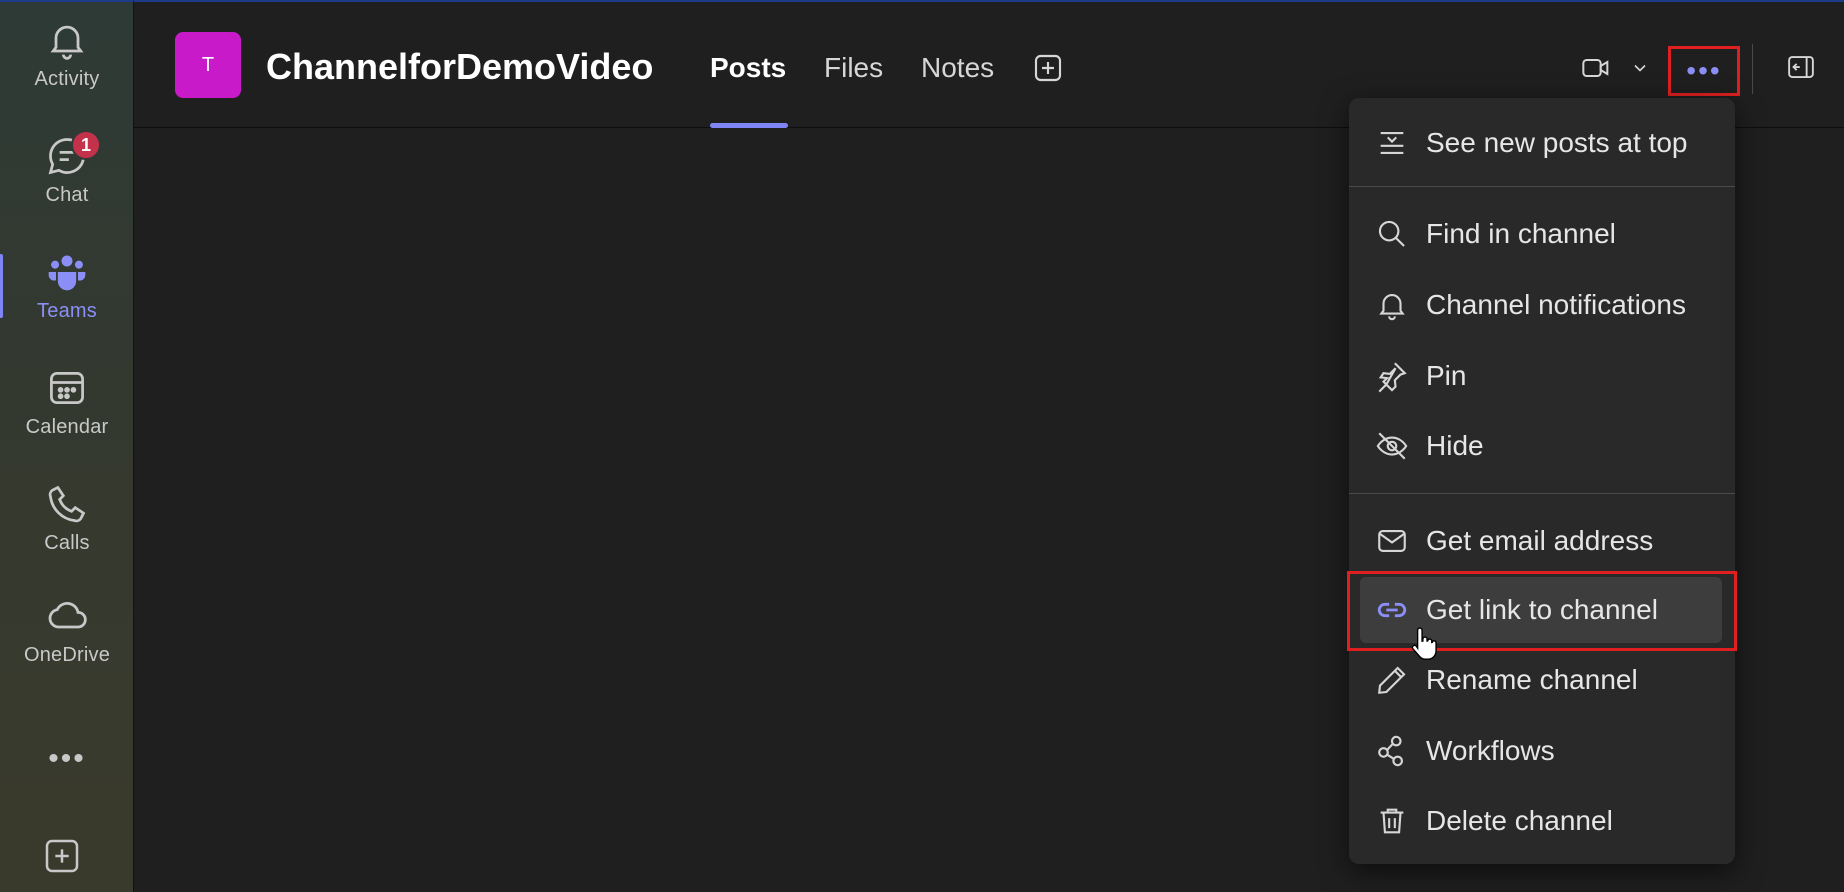 Image resolution: width=1844 pixels, height=892 pixels. What do you see at coordinates (1556, 304) in the screenshot?
I see `menu-item-label: Channel notifications` at bounding box center [1556, 304].